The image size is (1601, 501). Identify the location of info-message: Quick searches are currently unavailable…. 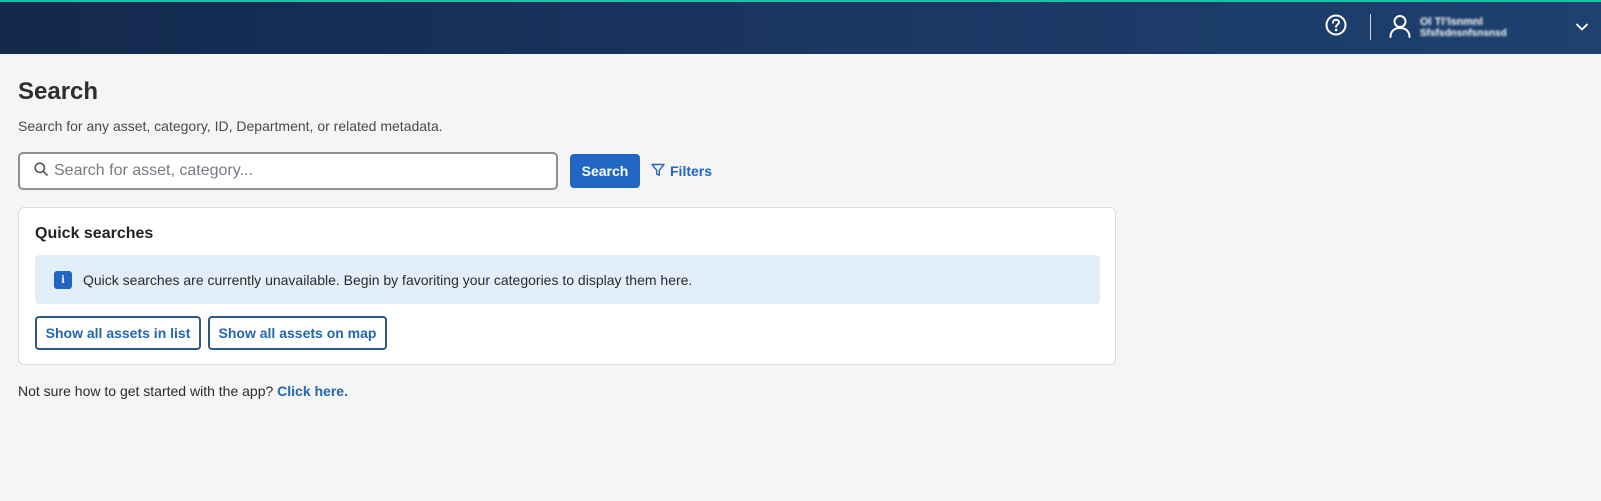
(388, 279).